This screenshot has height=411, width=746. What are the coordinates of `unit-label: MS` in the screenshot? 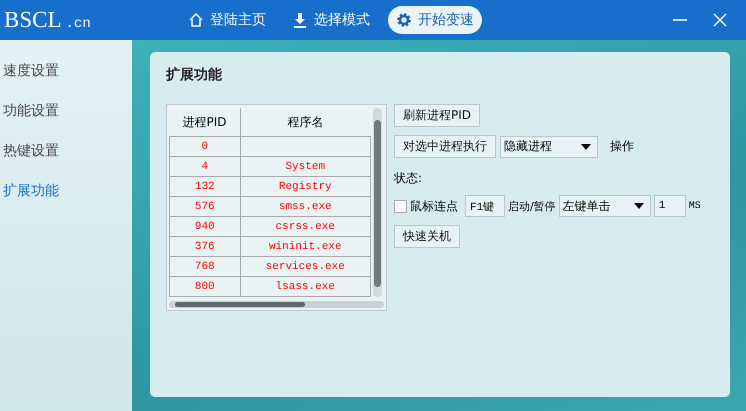 It's located at (694, 206).